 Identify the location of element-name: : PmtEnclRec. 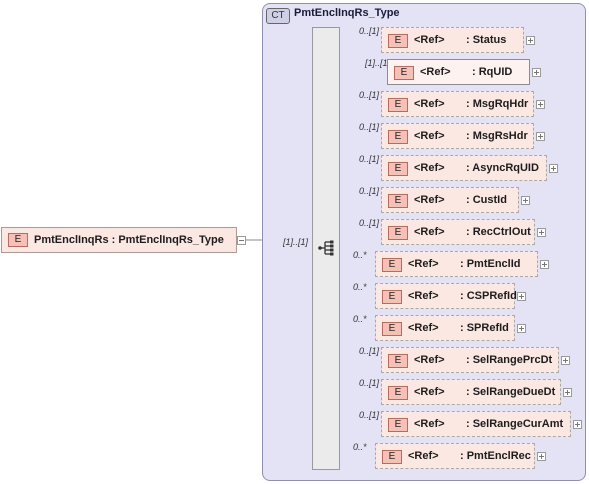
(495, 456).